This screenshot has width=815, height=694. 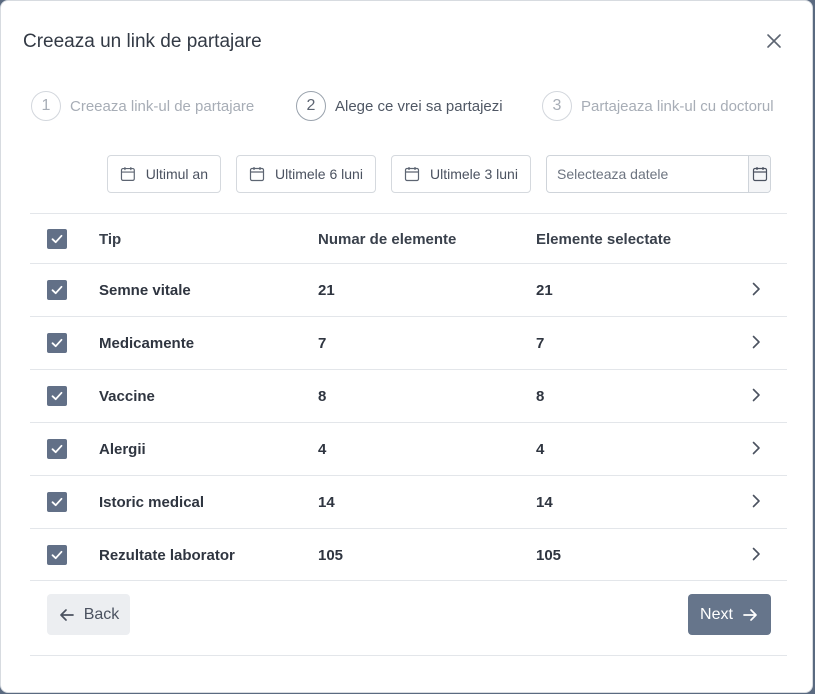 I want to click on row-count: 14, so click(x=326, y=502).